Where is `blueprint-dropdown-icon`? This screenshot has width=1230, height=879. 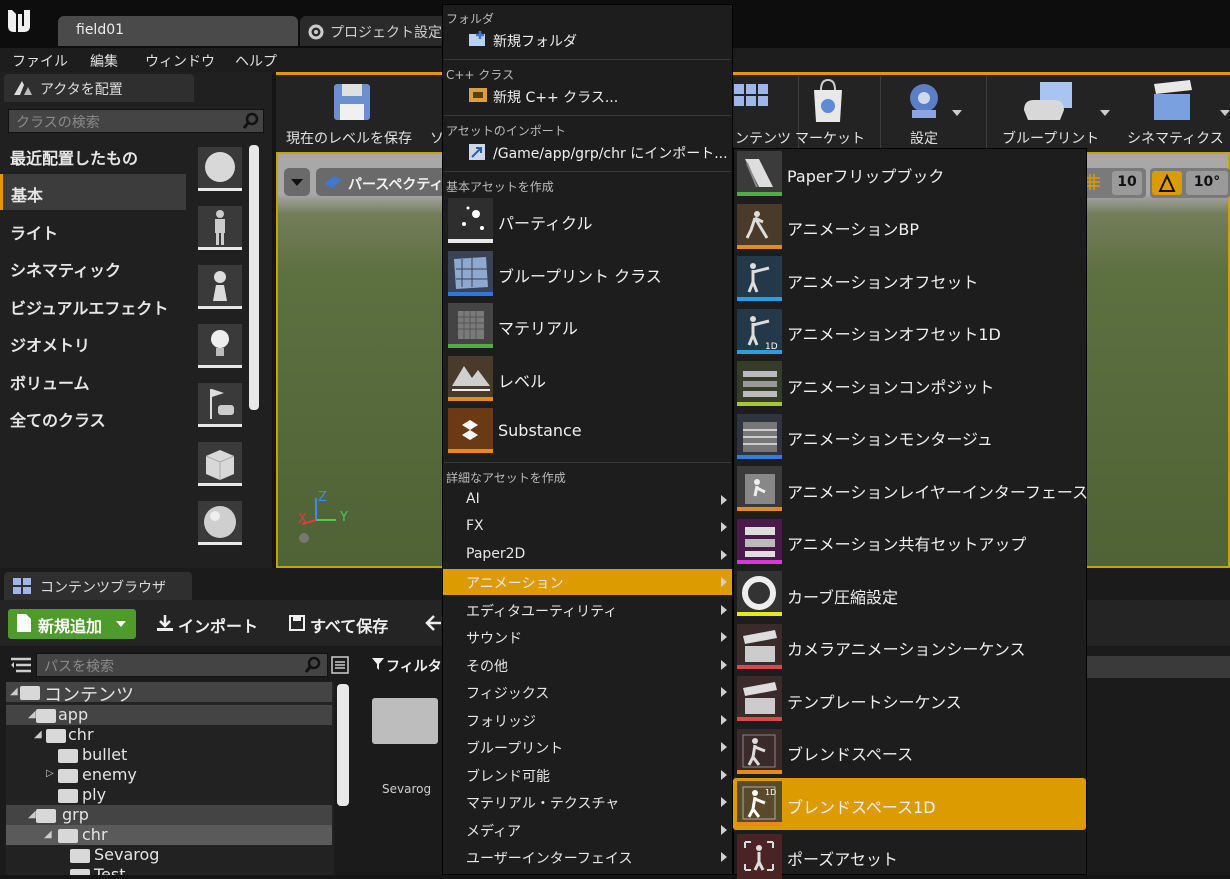
blueprint-dropdown-icon is located at coordinates (1105, 113).